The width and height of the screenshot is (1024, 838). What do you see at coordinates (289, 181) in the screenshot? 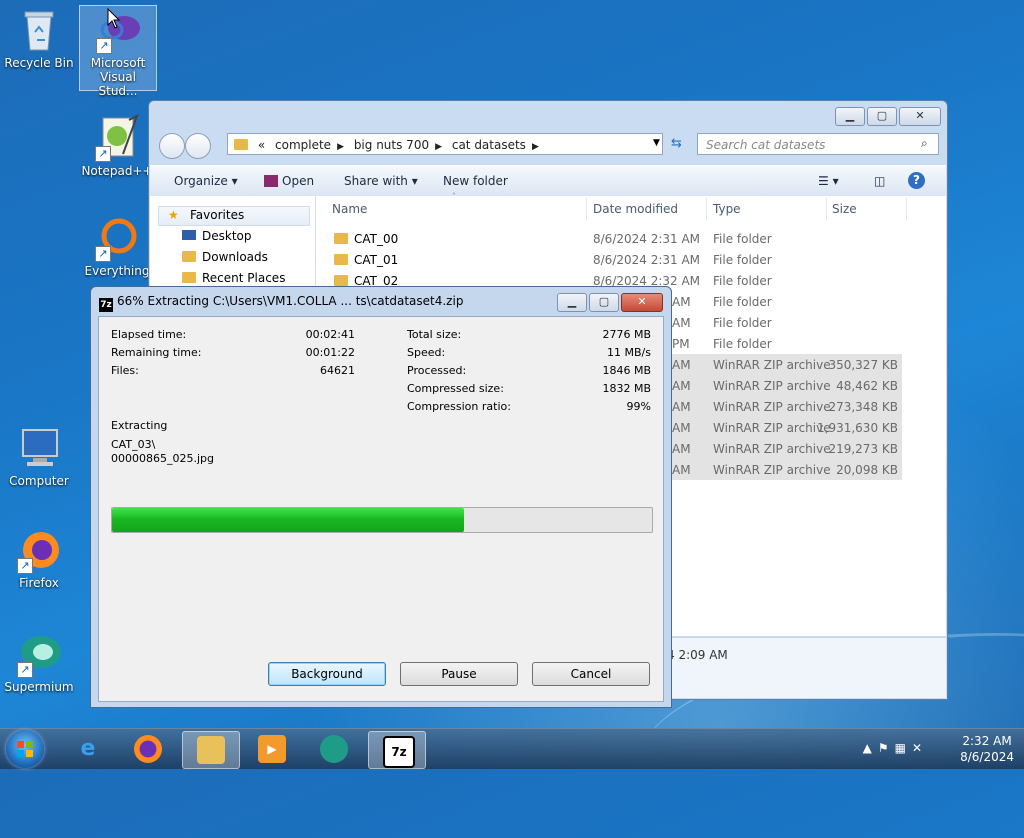
I see `open-button: Open` at bounding box center [289, 181].